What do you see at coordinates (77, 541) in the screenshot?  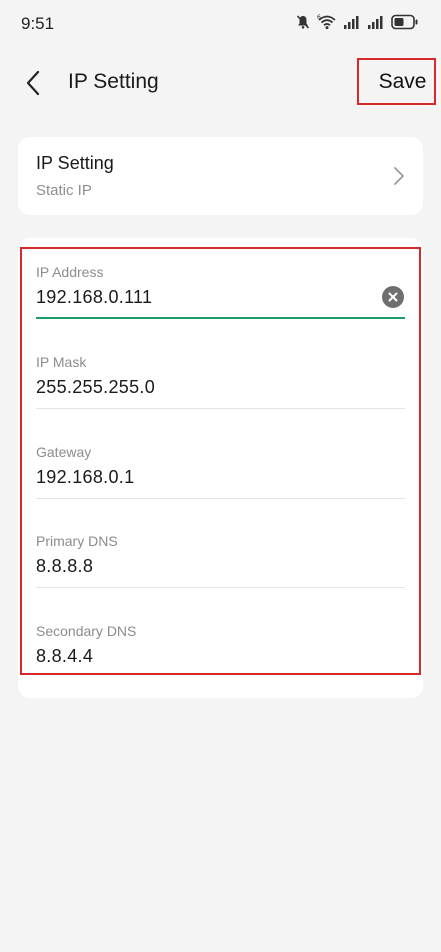 I see `field-label: Primary DNS` at bounding box center [77, 541].